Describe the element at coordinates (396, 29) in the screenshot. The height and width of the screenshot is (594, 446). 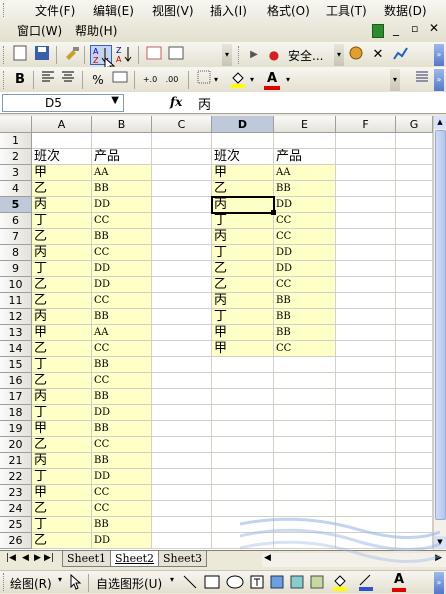
I see `minimize-icon: _` at that location.